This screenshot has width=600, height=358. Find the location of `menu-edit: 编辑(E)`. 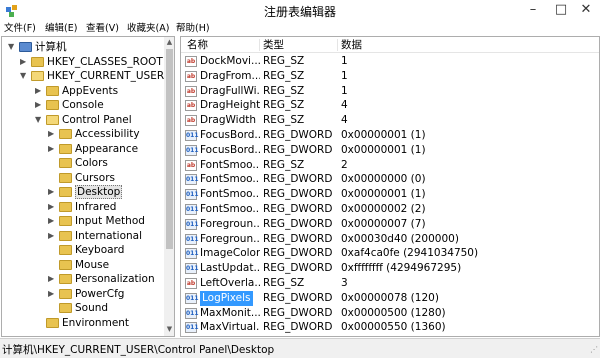

menu-edit: 编辑(E) is located at coordinates (61, 29).